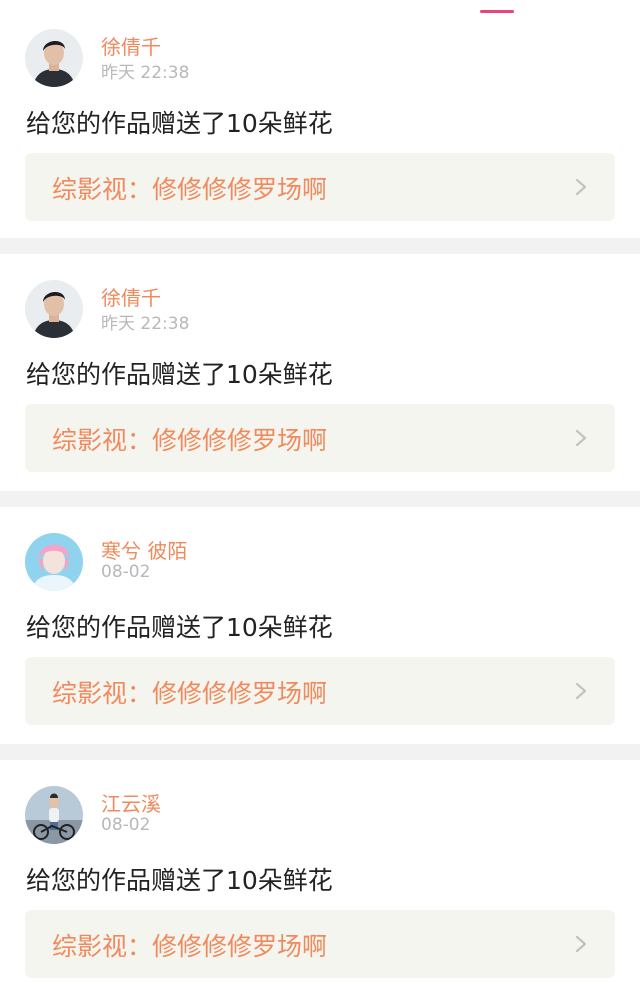 This screenshot has width=640, height=993. Describe the element at coordinates (144, 549) in the screenshot. I see `username: 寒兮 彼陌` at that location.